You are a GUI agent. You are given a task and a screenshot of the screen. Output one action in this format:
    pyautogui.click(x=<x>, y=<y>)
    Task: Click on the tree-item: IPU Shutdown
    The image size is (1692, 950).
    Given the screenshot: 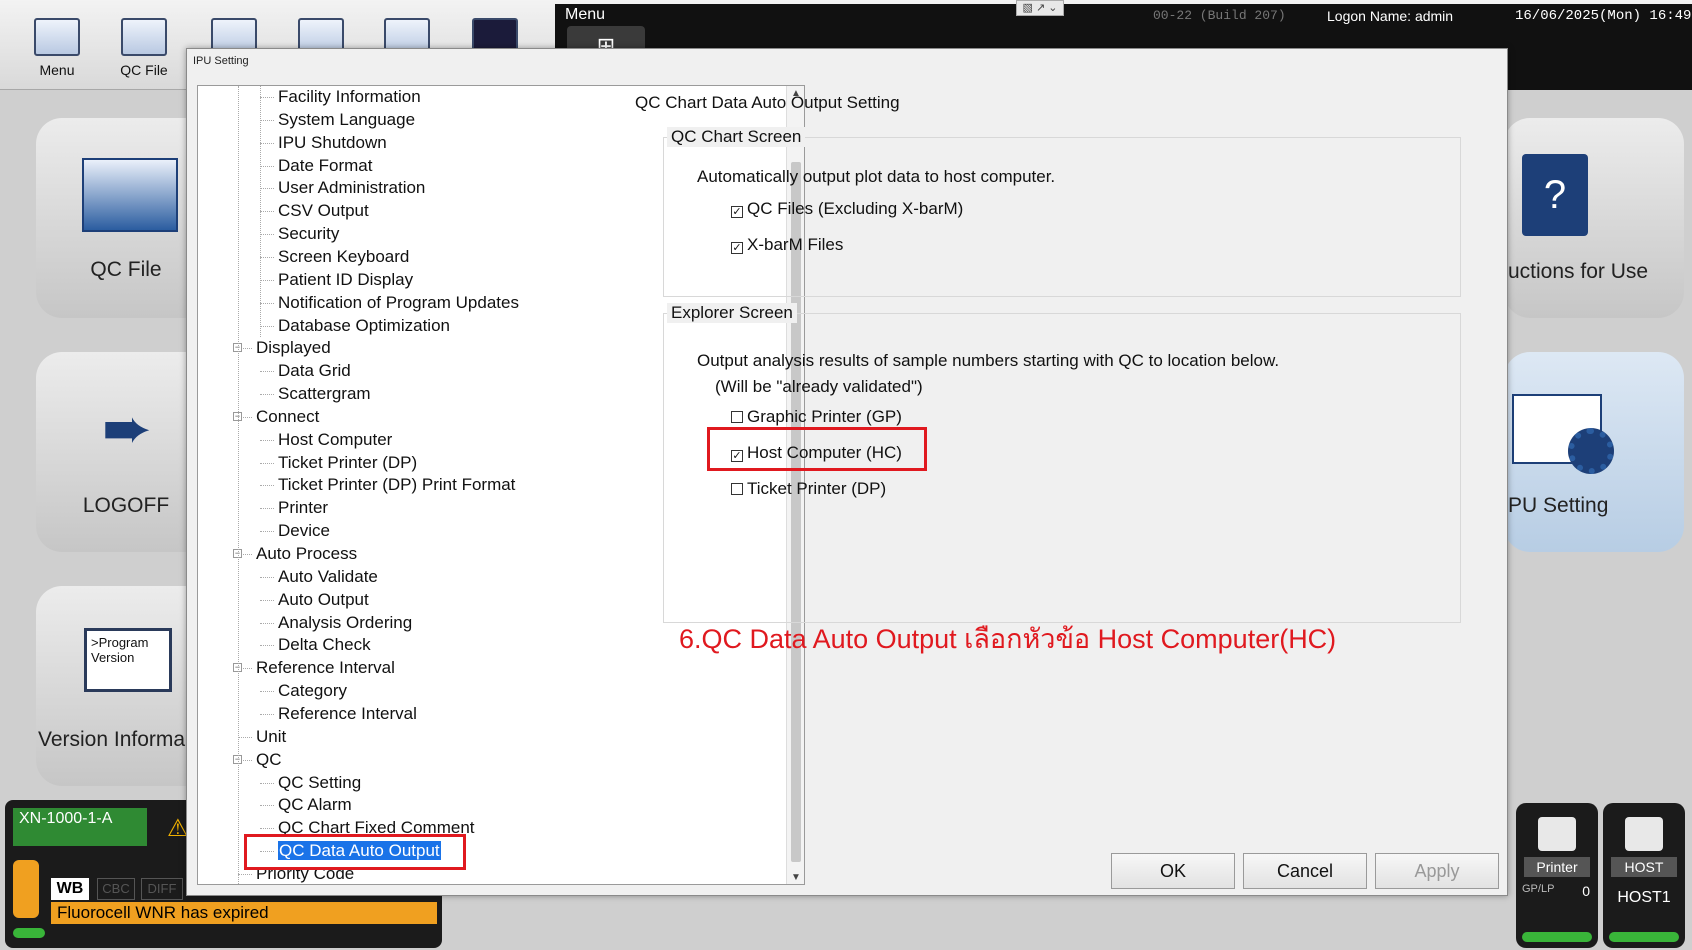 What is the action you would take?
    pyautogui.click(x=332, y=143)
    